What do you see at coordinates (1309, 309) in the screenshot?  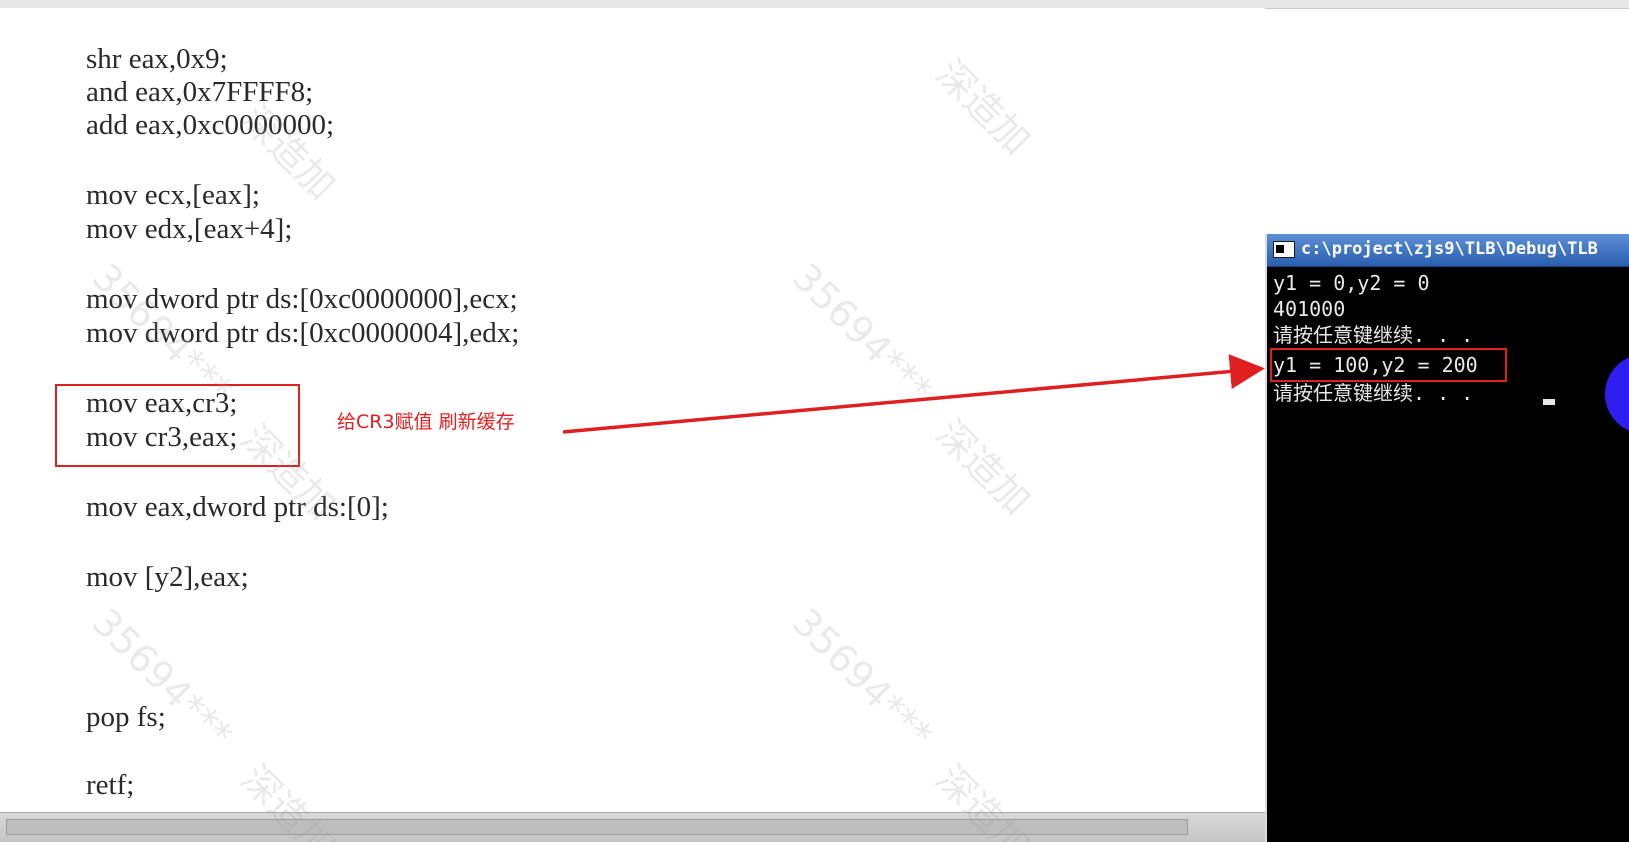 I see `console-output-line: 401000` at bounding box center [1309, 309].